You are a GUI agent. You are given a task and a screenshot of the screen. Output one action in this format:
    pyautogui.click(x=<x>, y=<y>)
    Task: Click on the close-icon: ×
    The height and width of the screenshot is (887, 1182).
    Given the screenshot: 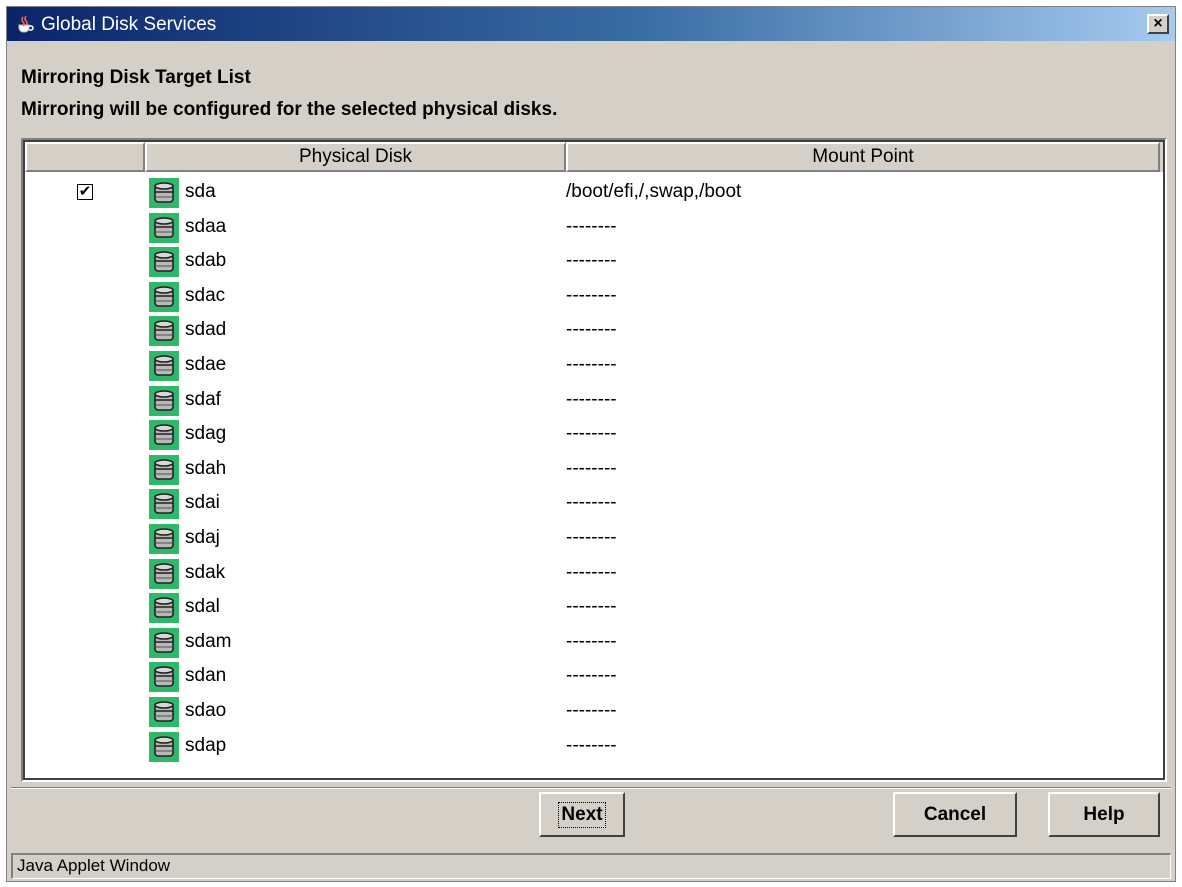 What is the action you would take?
    pyautogui.click(x=1158, y=23)
    